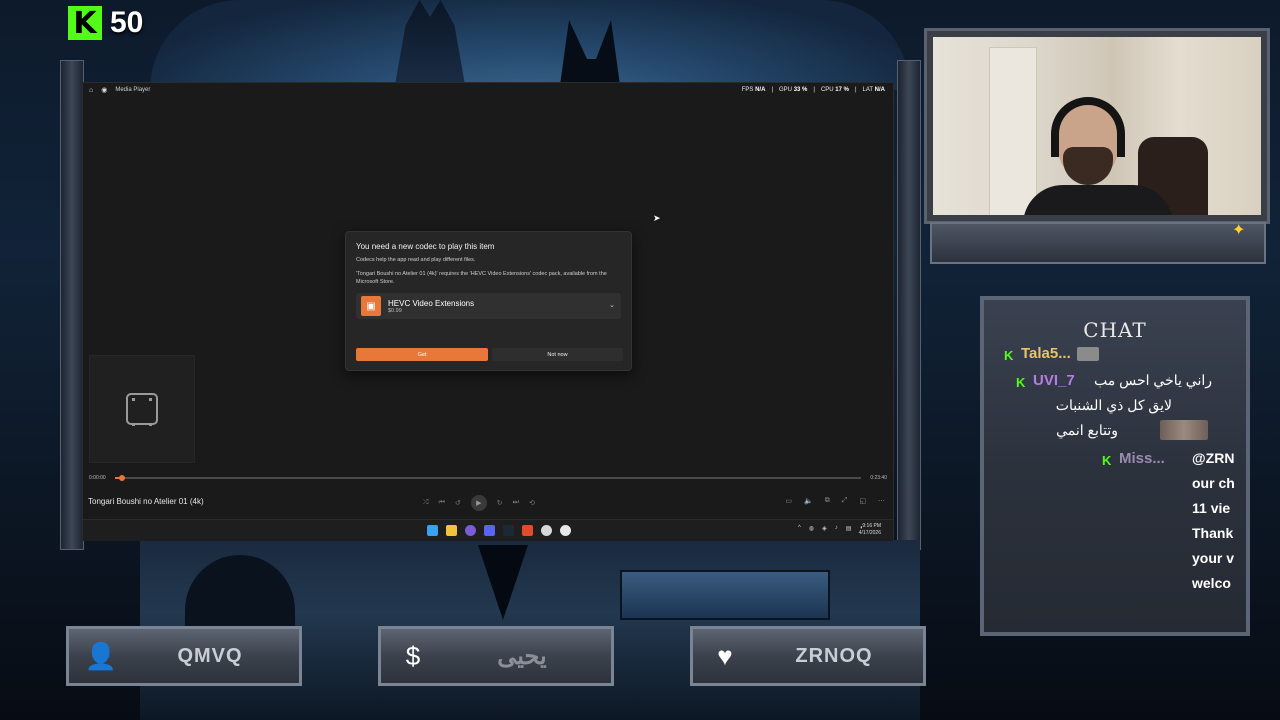  I want to click on webcam-nameplate, so click(1098, 243).